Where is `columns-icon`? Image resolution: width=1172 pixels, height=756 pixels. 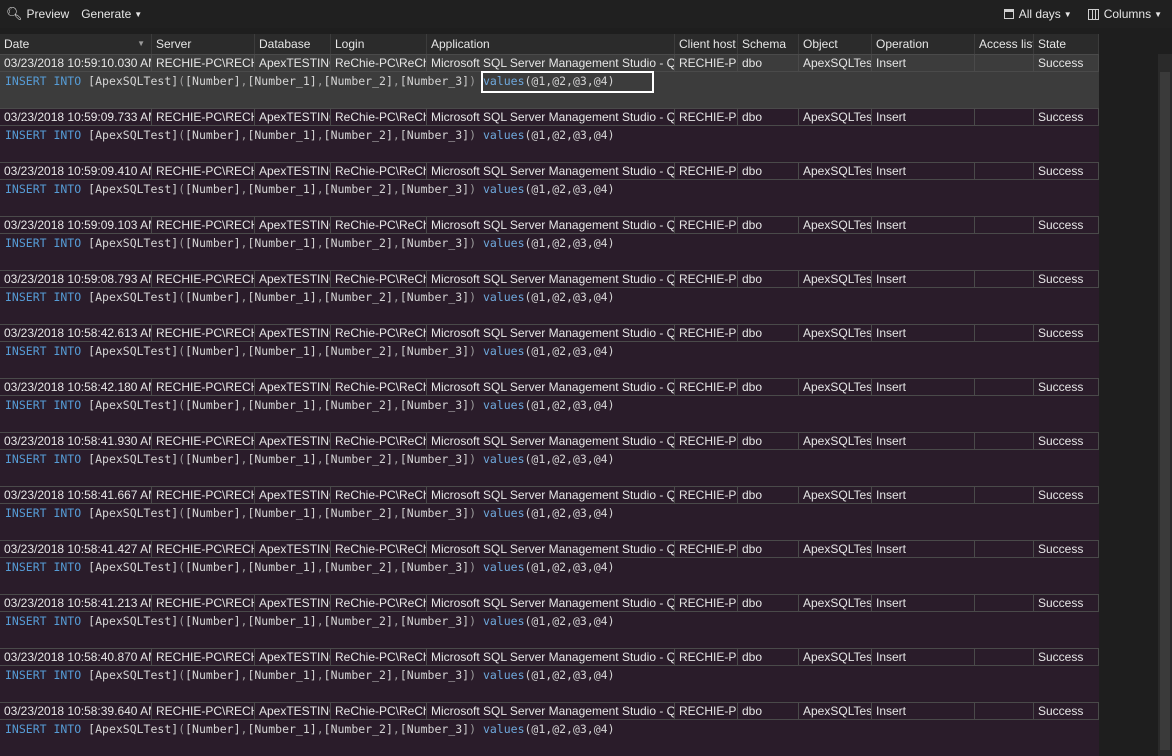
columns-icon is located at coordinates (1093, 14).